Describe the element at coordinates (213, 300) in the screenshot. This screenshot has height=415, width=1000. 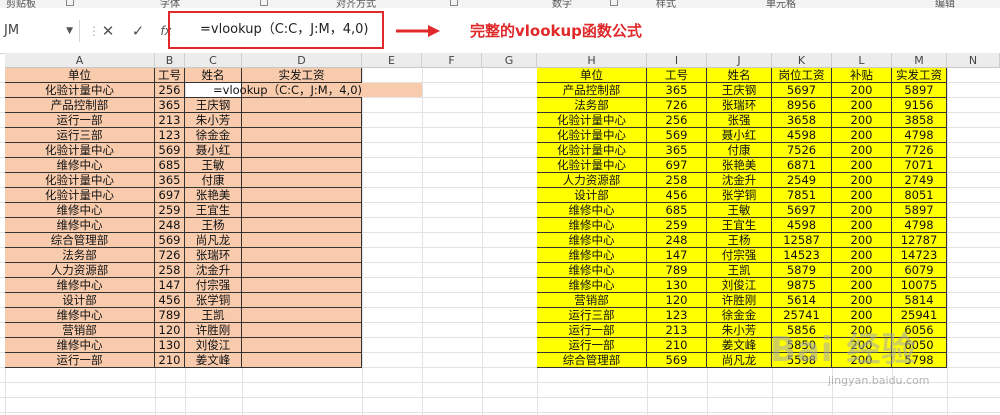
I see `left-table-cell: 张学铜` at that location.